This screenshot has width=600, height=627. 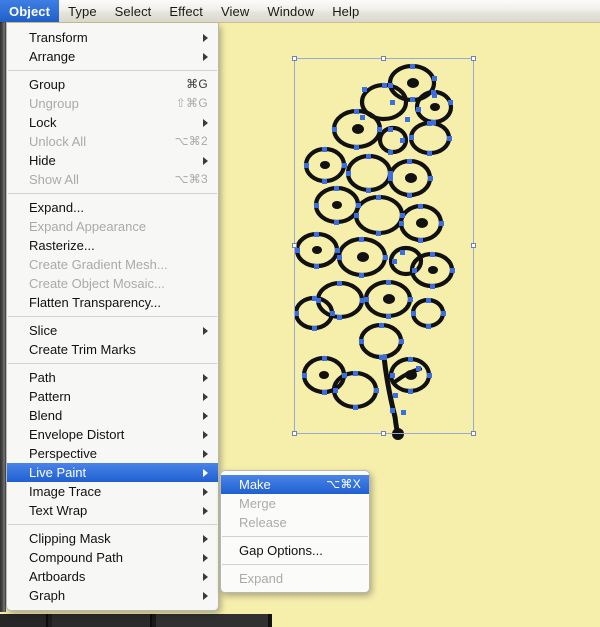 I want to click on menu-item-label: Group, so click(x=47, y=84).